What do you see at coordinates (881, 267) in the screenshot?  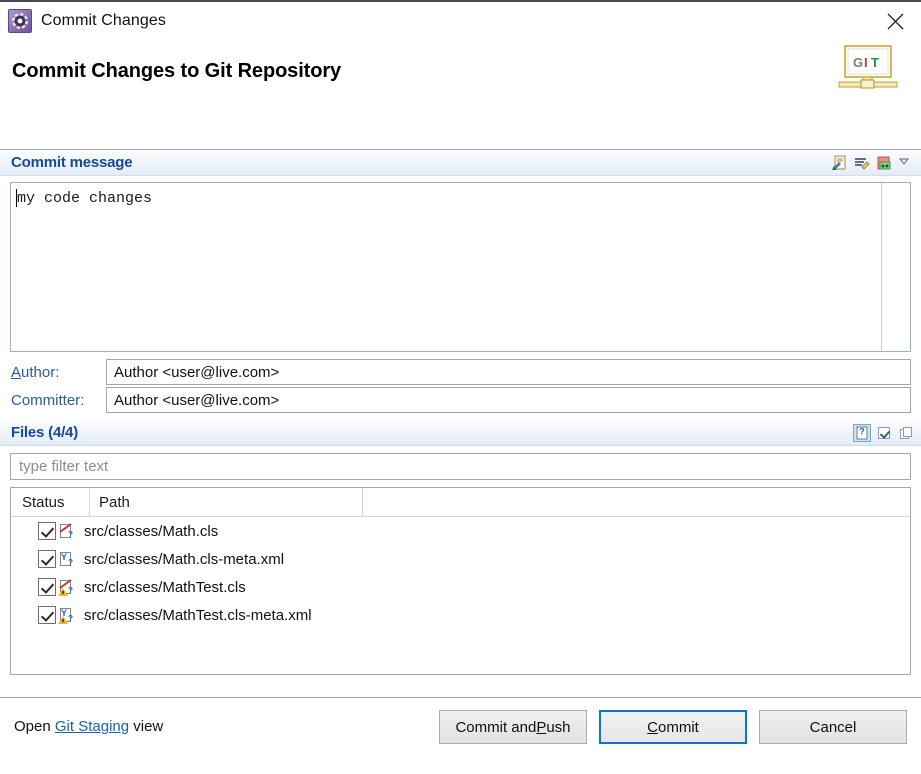 I see `margin-ruler` at bounding box center [881, 267].